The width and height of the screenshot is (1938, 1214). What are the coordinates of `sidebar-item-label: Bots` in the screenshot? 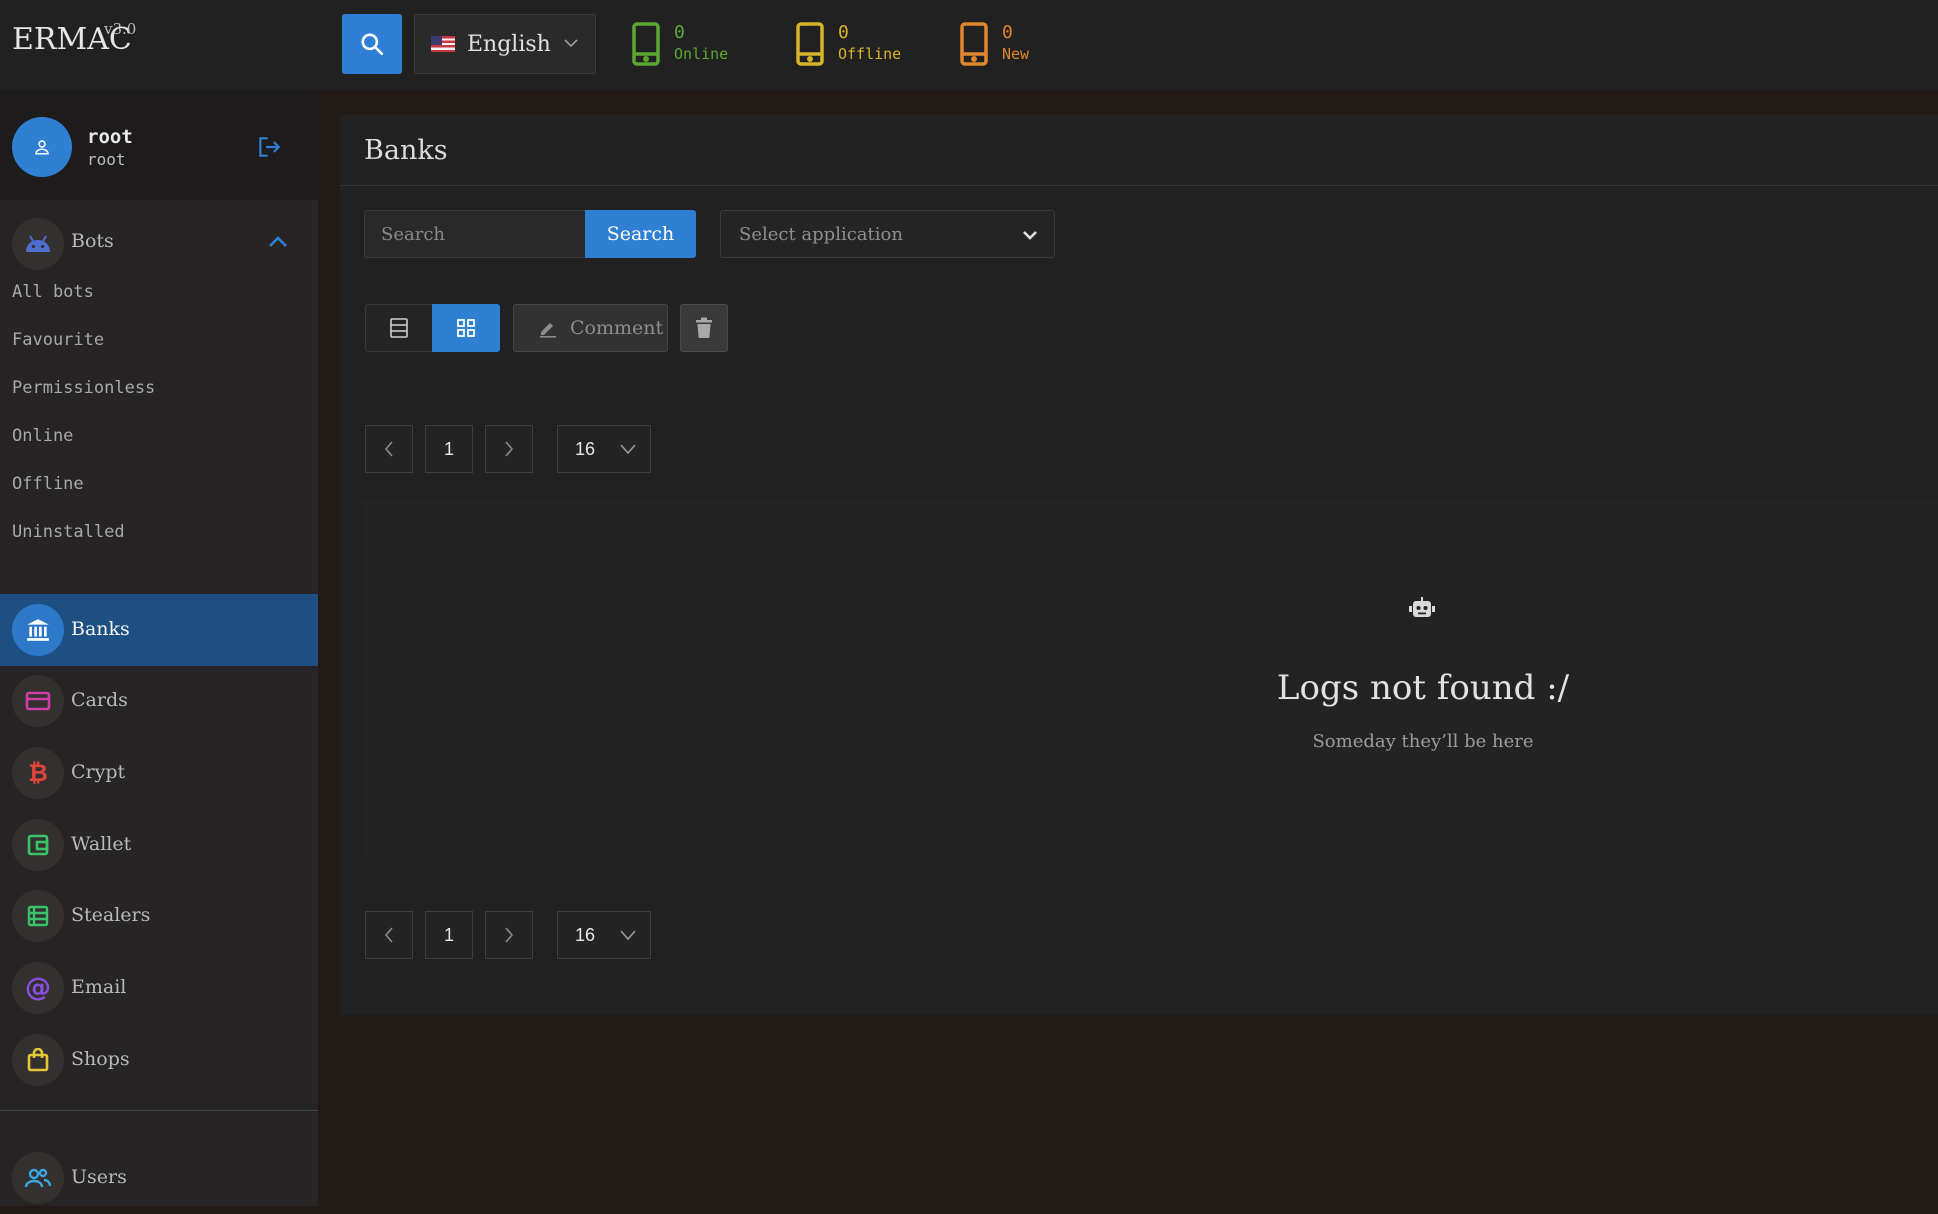 It's located at (92, 241).